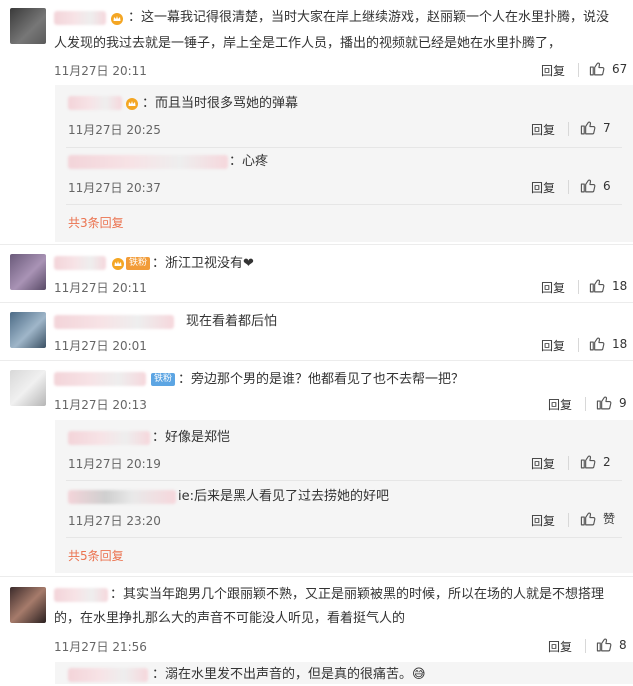 The width and height of the screenshot is (633, 686). Describe the element at coordinates (100, 647) in the screenshot. I see `comment-time: 11月27日 21:56` at that location.